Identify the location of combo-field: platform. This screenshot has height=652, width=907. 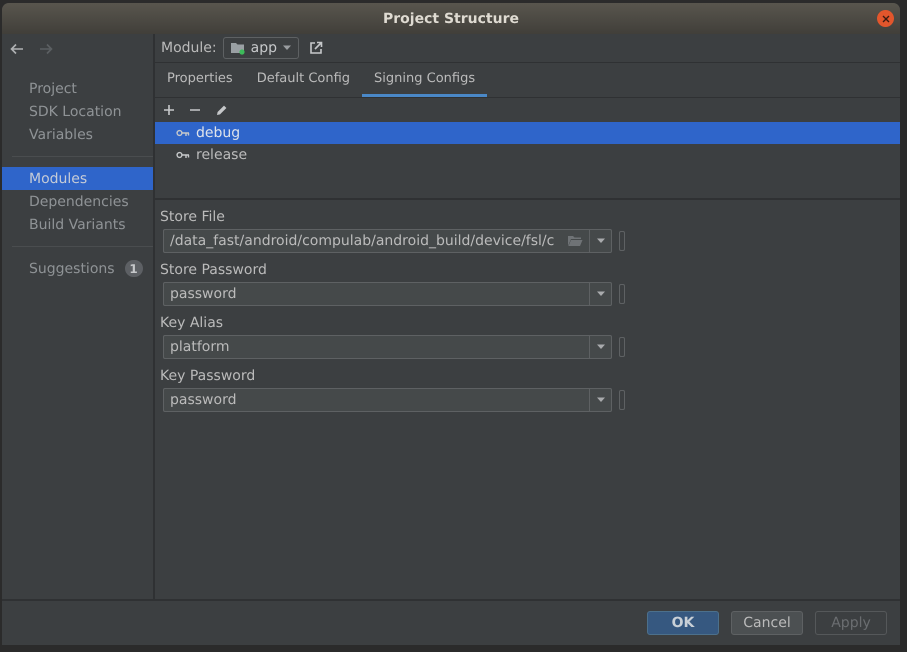
(376, 347).